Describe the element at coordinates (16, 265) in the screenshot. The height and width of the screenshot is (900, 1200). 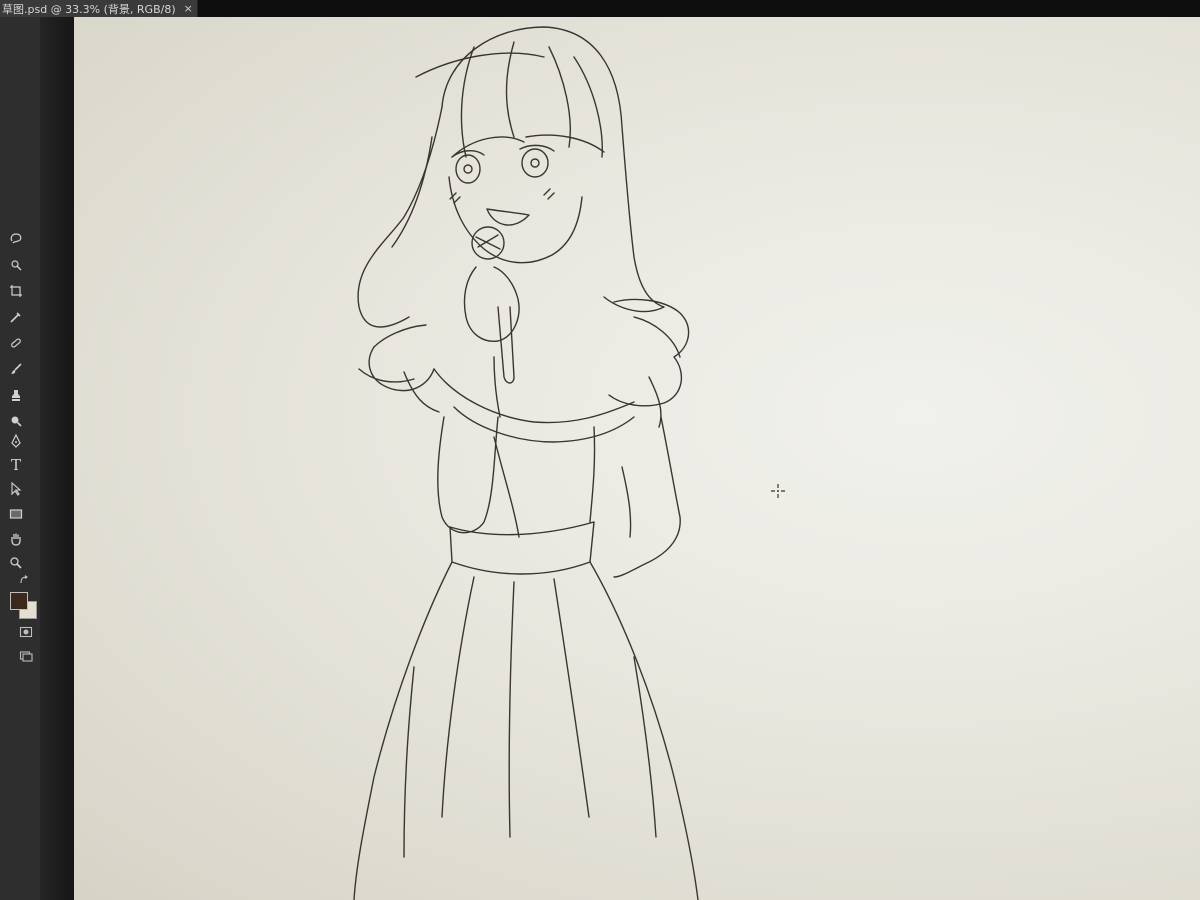
I see `quick-select-tool-icon` at that location.